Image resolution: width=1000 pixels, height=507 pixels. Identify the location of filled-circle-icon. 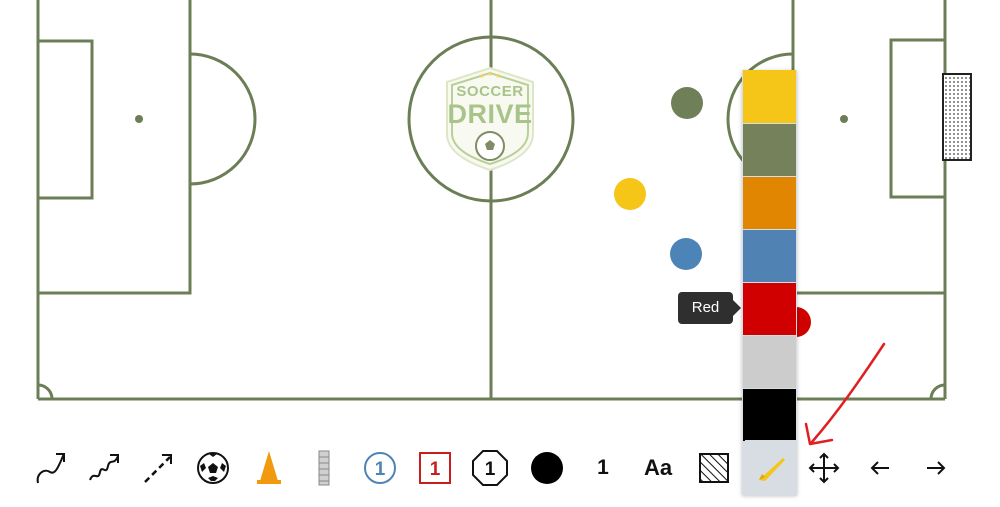
(547, 468).